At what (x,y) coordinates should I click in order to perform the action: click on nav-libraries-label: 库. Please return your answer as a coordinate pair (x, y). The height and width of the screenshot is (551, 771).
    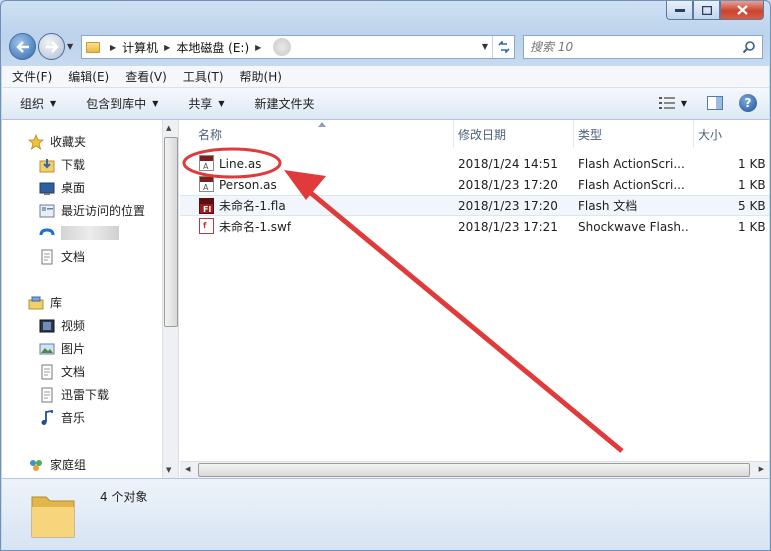
    Looking at the image, I should click on (56, 303).